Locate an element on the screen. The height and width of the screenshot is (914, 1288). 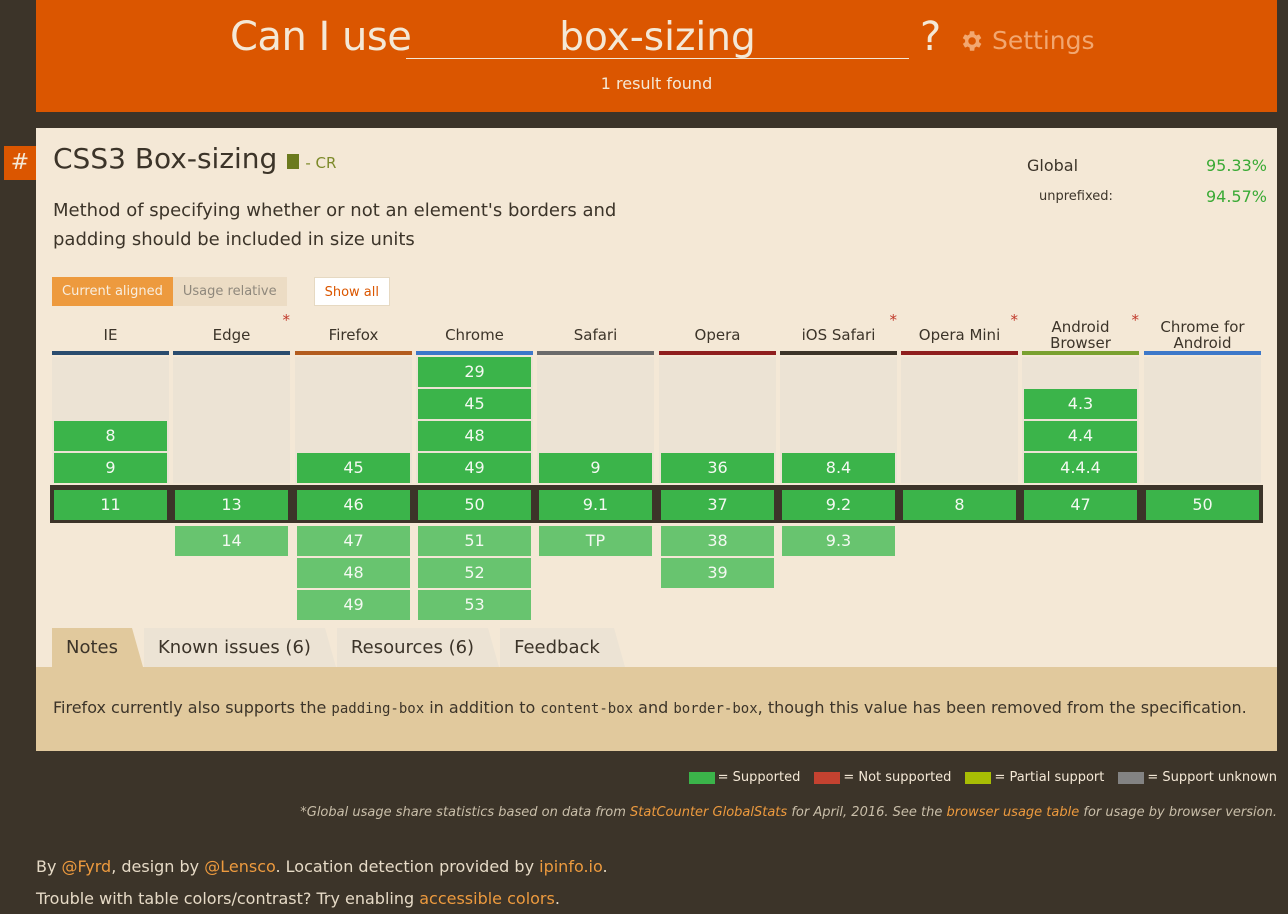
tab-feedback: Feedback is located at coordinates (562, 647).